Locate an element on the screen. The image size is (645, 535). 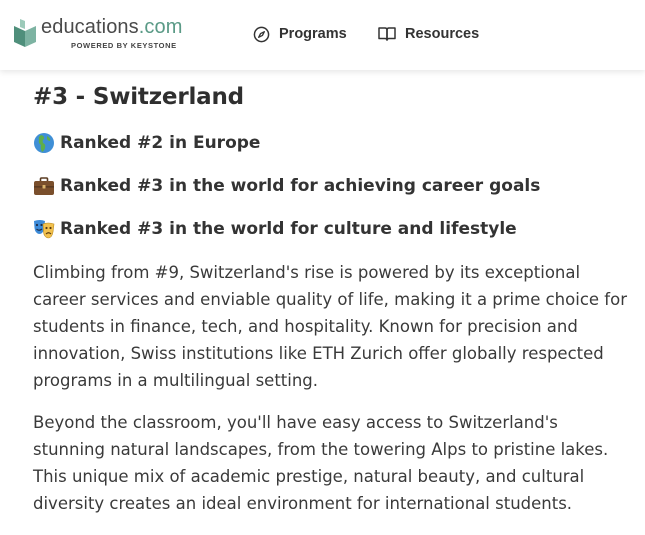
nav-programs: Programs is located at coordinates (300, 34).